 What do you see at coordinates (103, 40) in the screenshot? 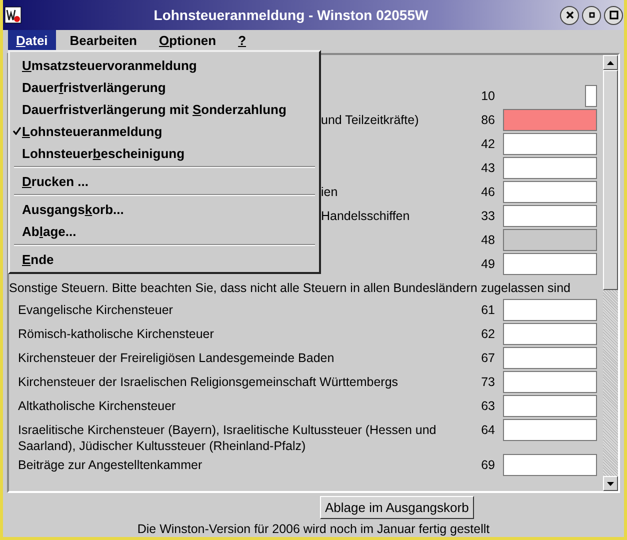
I see `menu-bar-item: Bearbeiten` at bounding box center [103, 40].